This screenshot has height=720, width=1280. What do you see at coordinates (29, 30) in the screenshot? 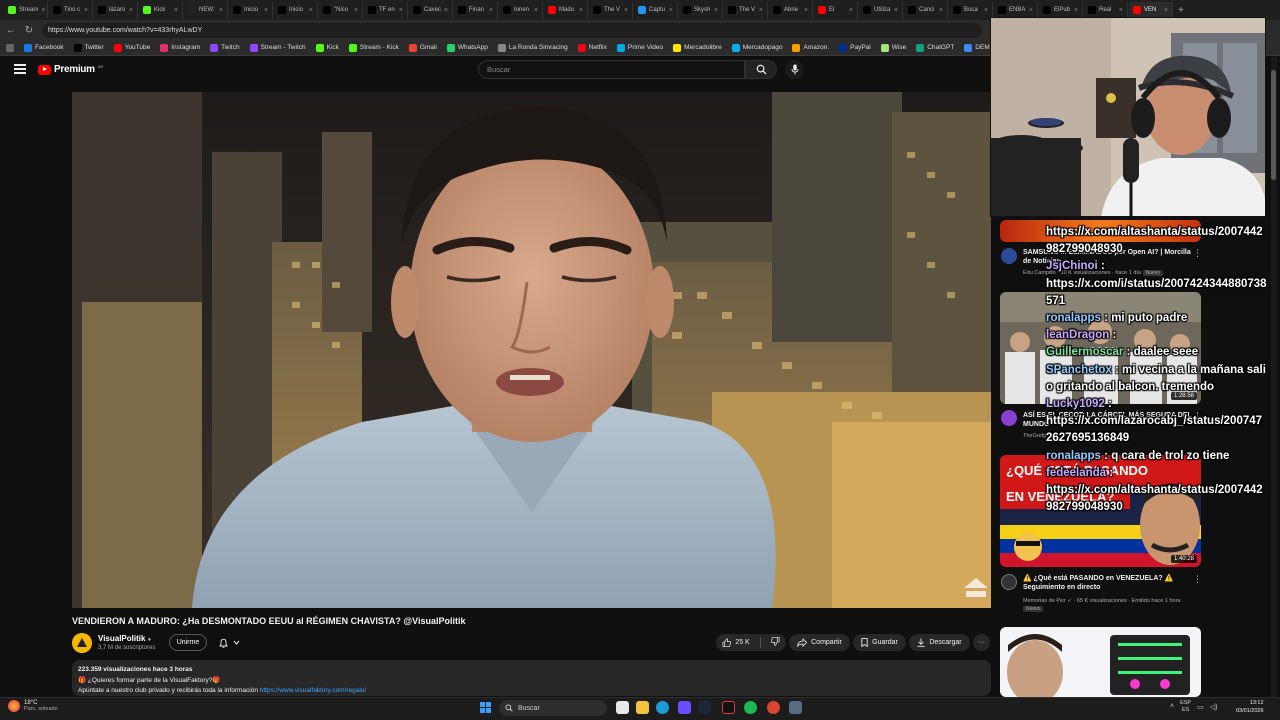
I see `reload-icon: ↻` at bounding box center [29, 30].